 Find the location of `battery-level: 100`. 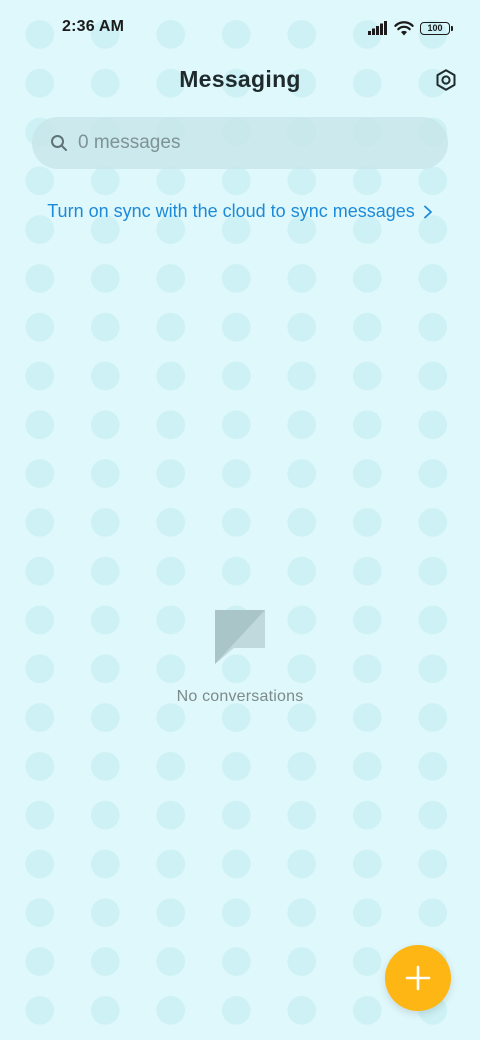

battery-level: 100 is located at coordinates (435, 27).